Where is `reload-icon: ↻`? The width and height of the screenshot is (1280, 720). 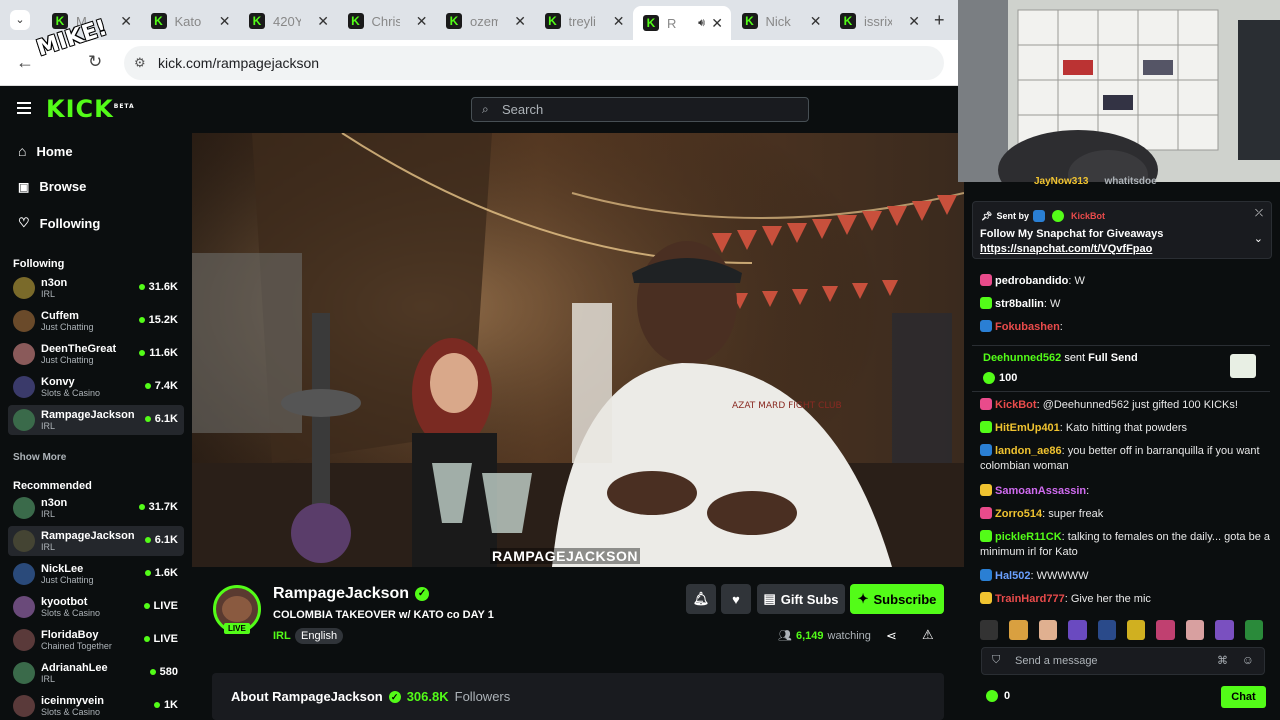 reload-icon: ↻ is located at coordinates (95, 62).